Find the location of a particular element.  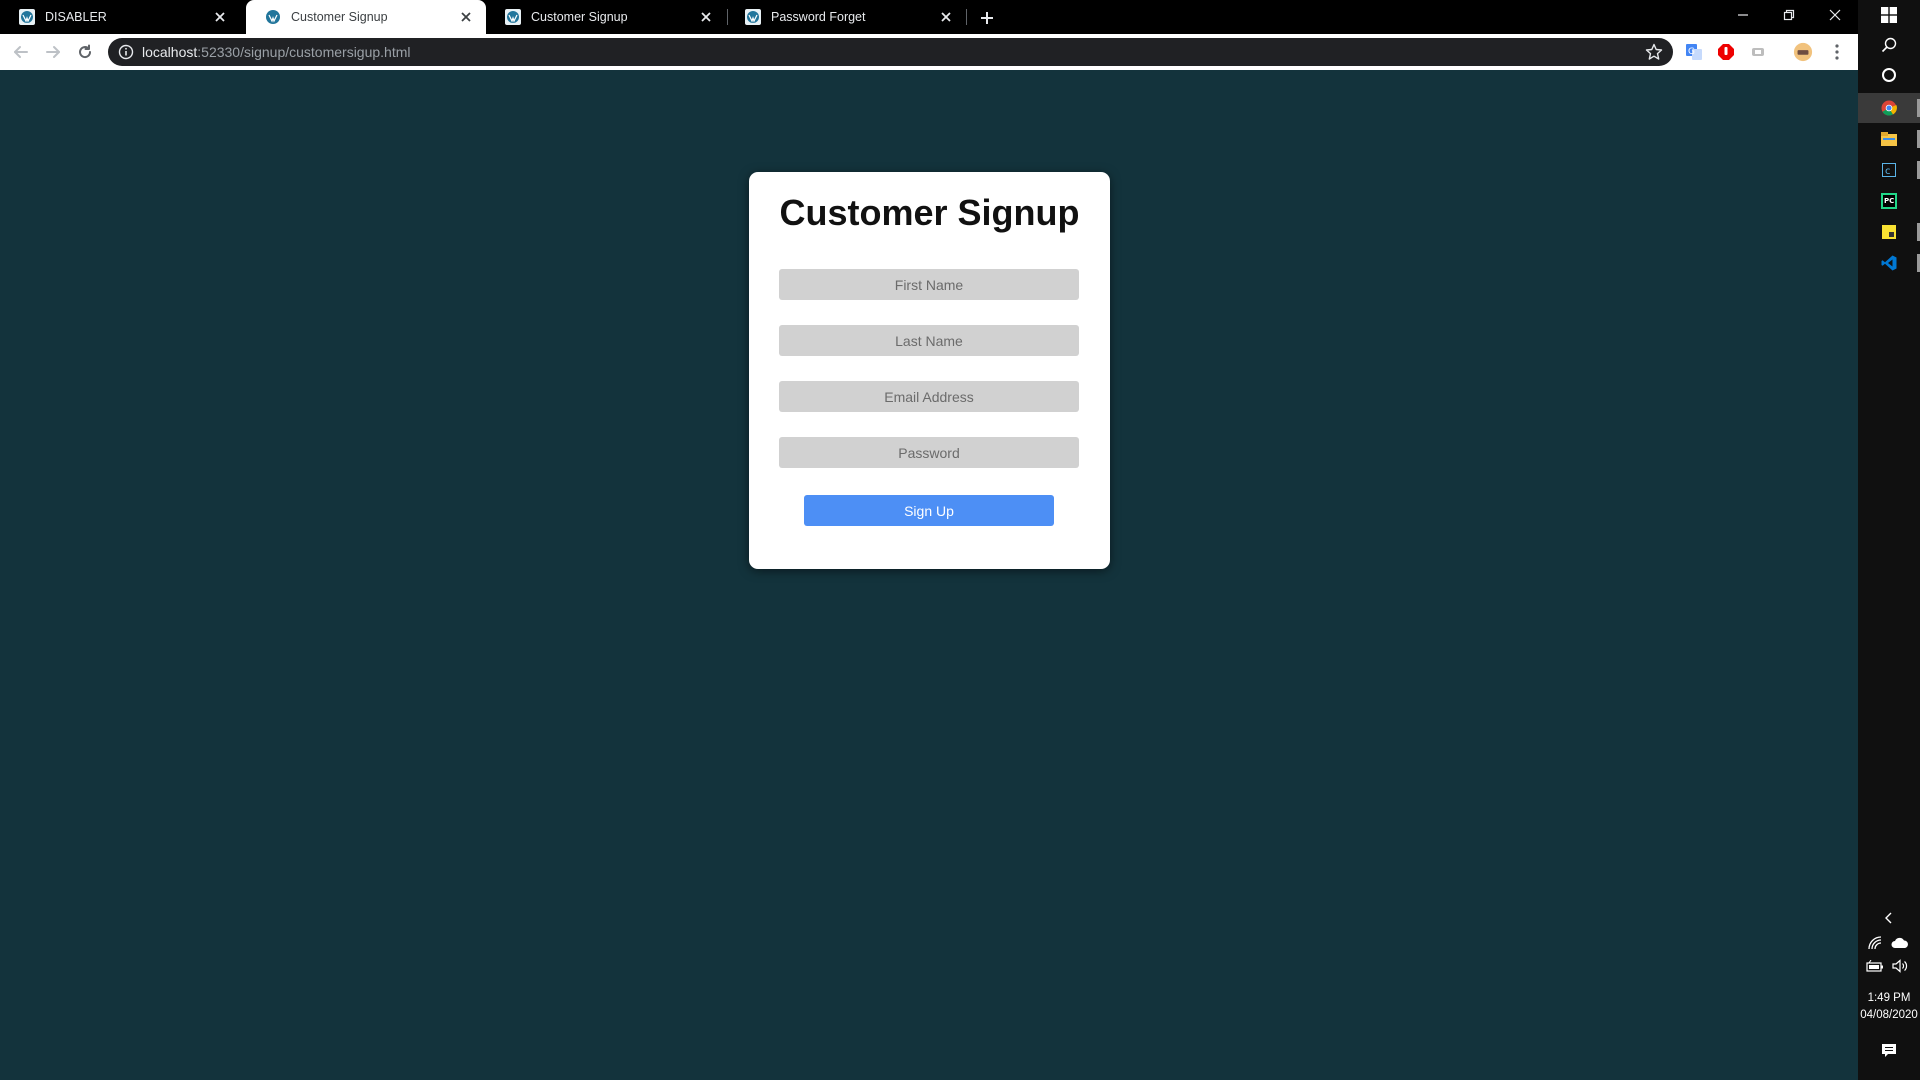

arrow-right-icon is located at coordinates (53, 52).